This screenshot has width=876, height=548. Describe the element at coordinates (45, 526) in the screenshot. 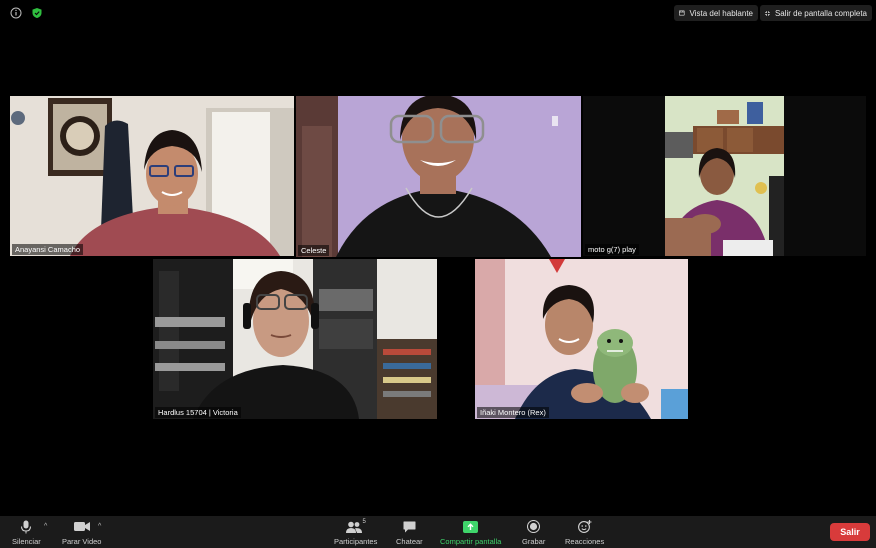

I see `audio-options-caret-icon: ^` at that location.